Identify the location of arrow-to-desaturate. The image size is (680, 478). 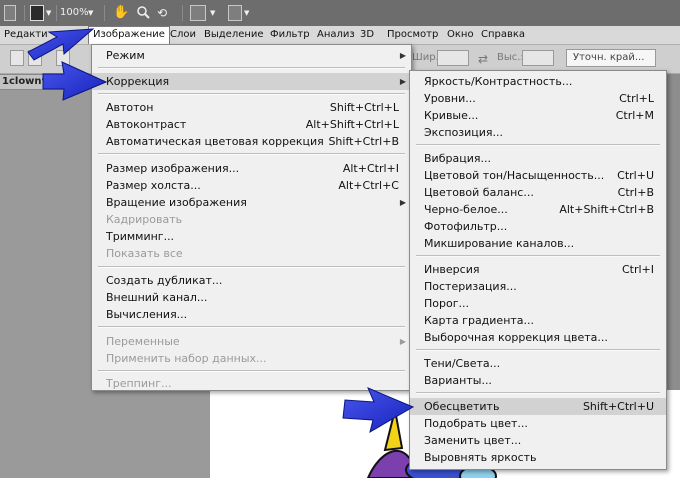
(378, 410).